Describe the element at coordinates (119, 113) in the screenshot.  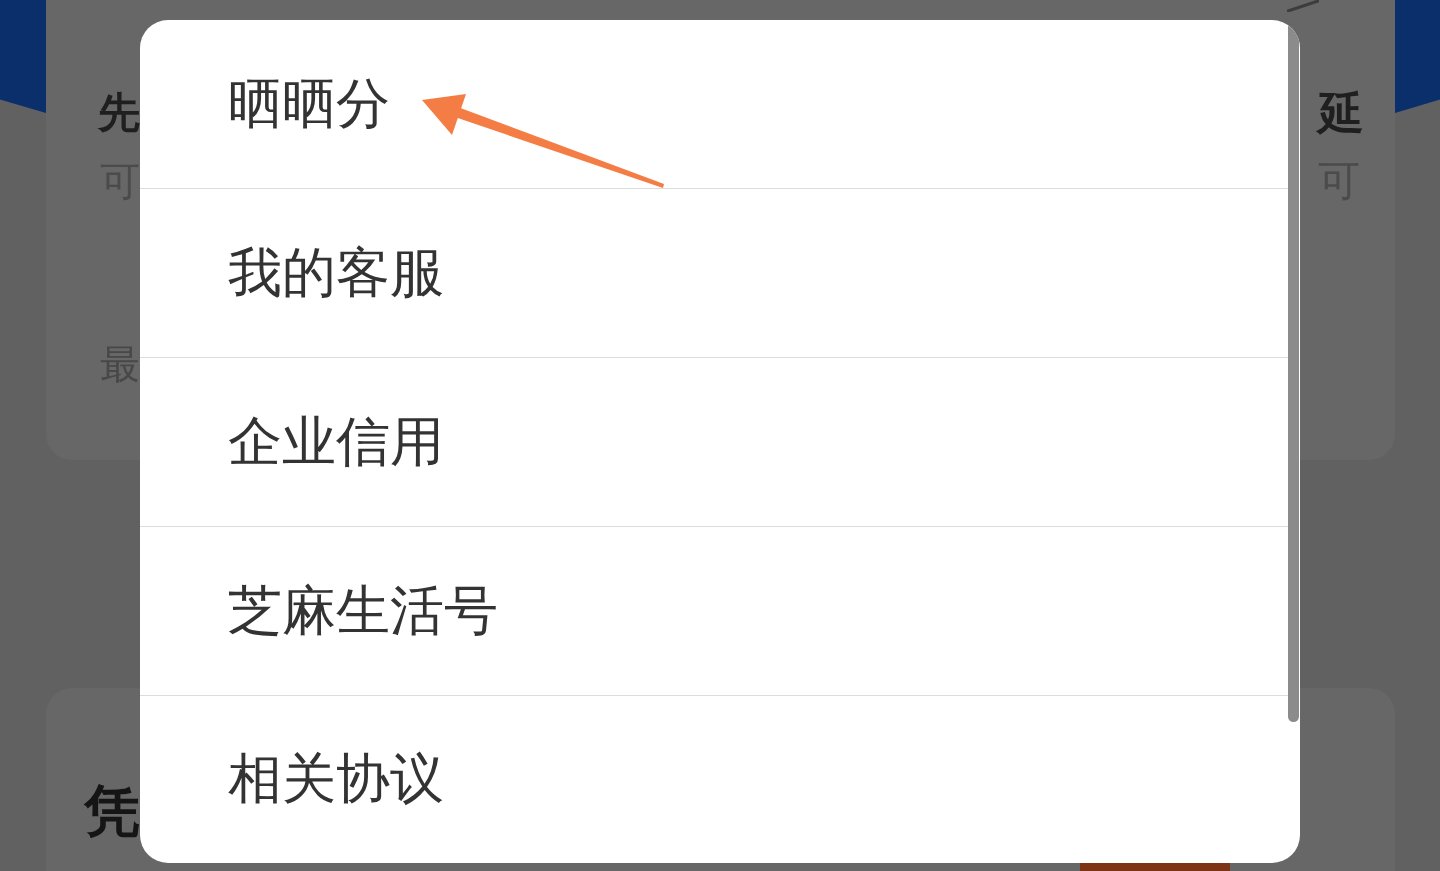
I see `card-heading: 先` at that location.